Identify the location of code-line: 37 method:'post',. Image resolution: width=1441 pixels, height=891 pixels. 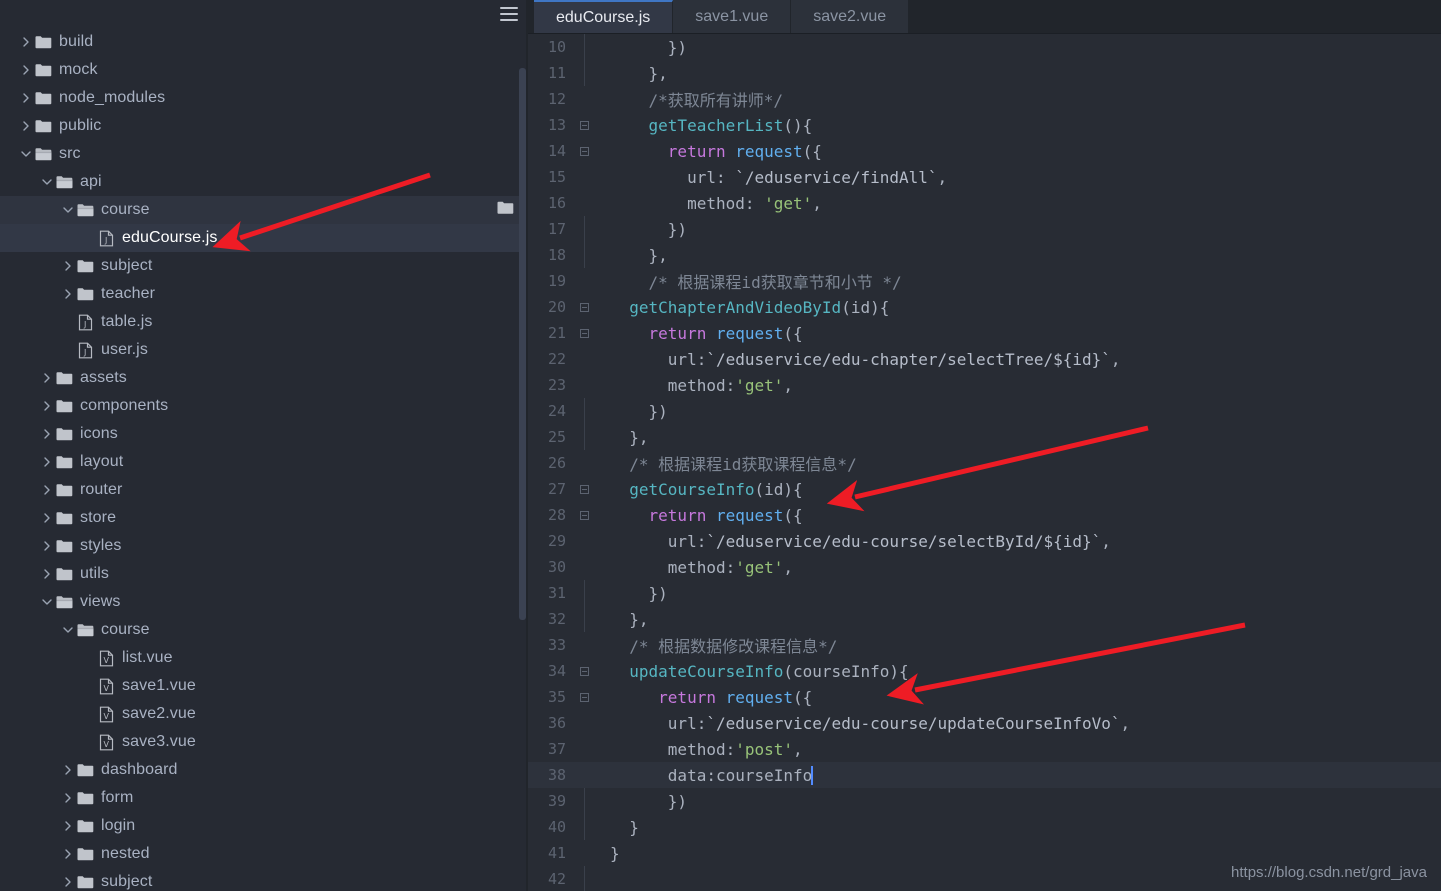
(984, 749).